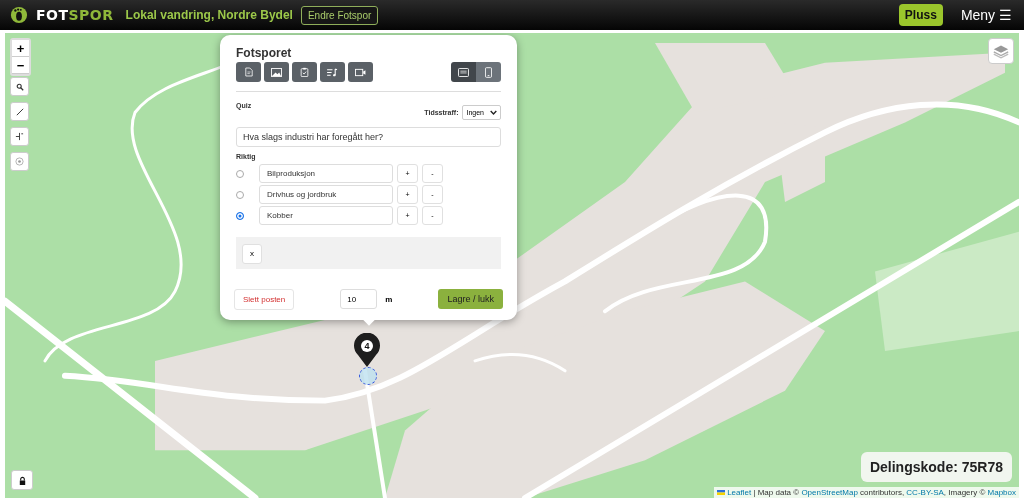 The width and height of the screenshot is (1024, 503). Describe the element at coordinates (75, 15) in the screenshot. I see `logo-text: FOTSPOR` at that location.